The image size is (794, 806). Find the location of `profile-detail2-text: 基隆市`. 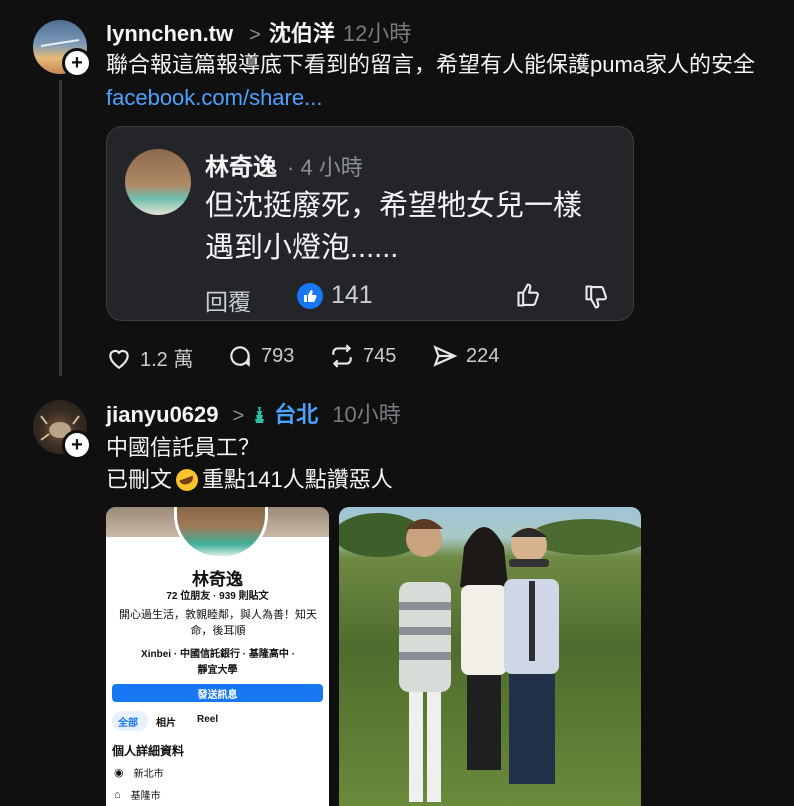

profile-detail2-text: 基隆市 is located at coordinates (145, 796).